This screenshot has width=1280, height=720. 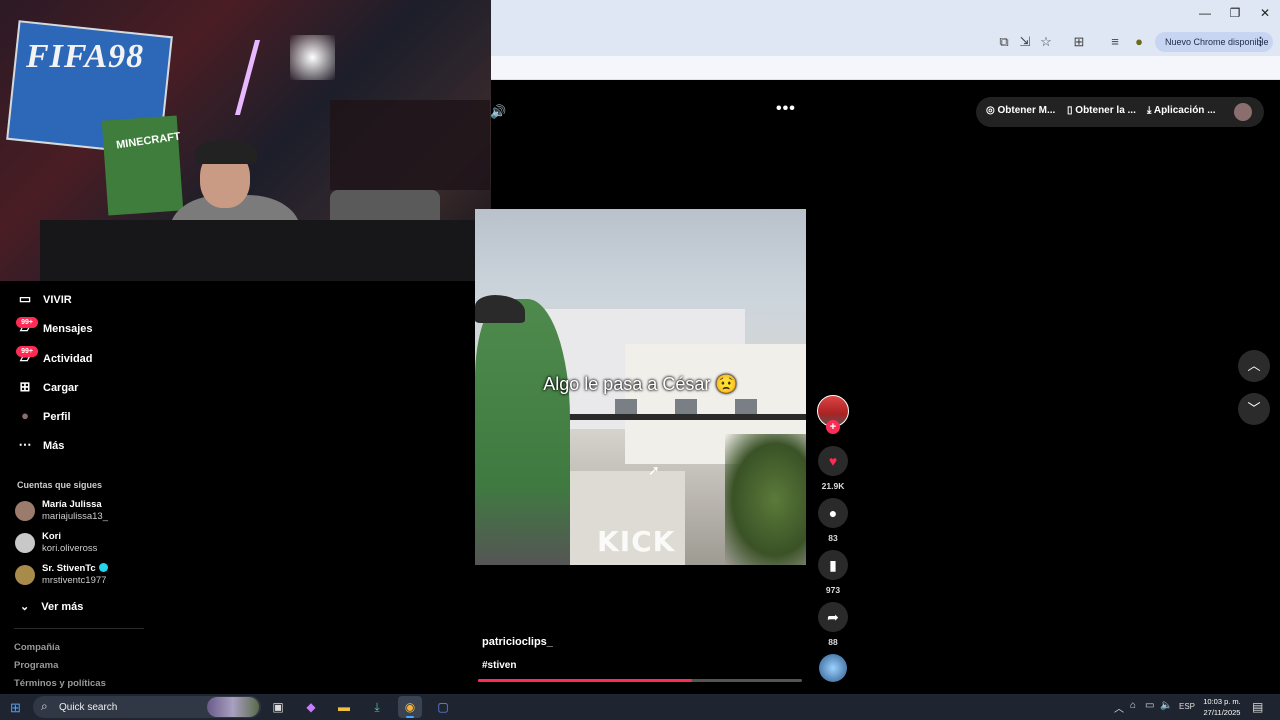 I want to click on footer-link-terms: Términos y políticas, so click(x=60, y=683).